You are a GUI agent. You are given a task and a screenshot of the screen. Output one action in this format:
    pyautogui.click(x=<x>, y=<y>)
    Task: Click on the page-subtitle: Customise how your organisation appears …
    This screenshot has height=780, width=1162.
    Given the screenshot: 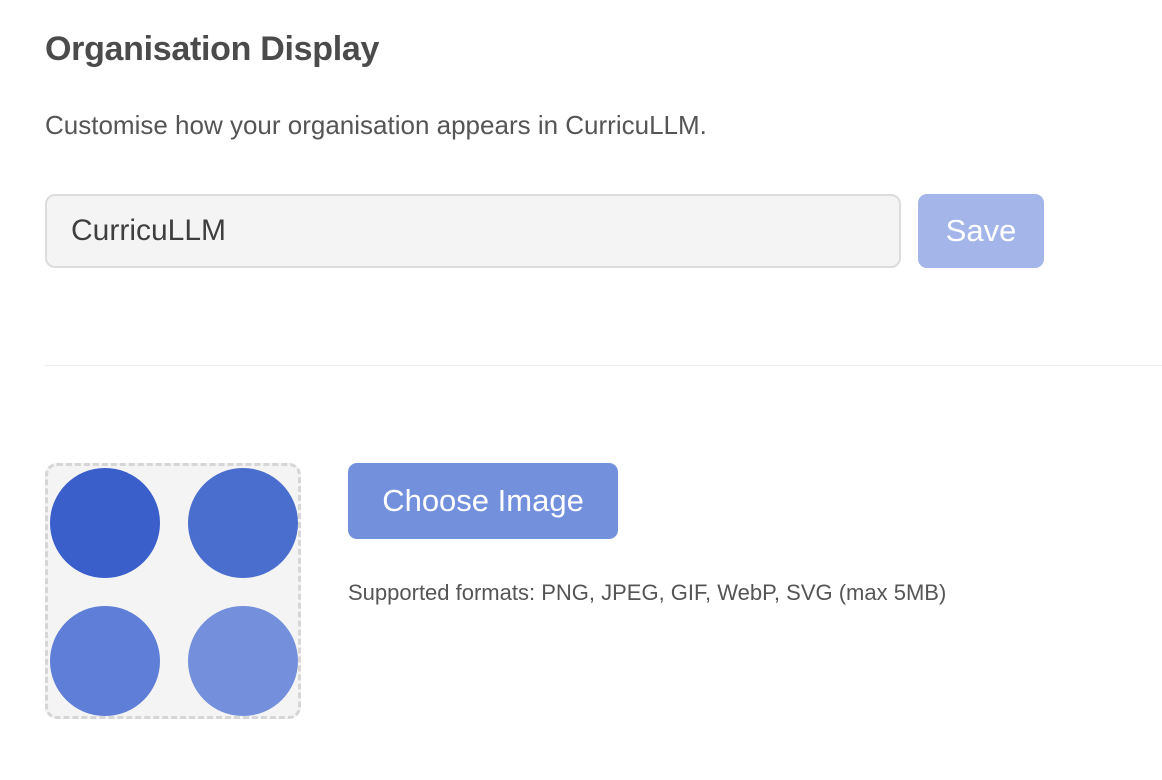 What is the action you would take?
    pyautogui.click(x=376, y=125)
    